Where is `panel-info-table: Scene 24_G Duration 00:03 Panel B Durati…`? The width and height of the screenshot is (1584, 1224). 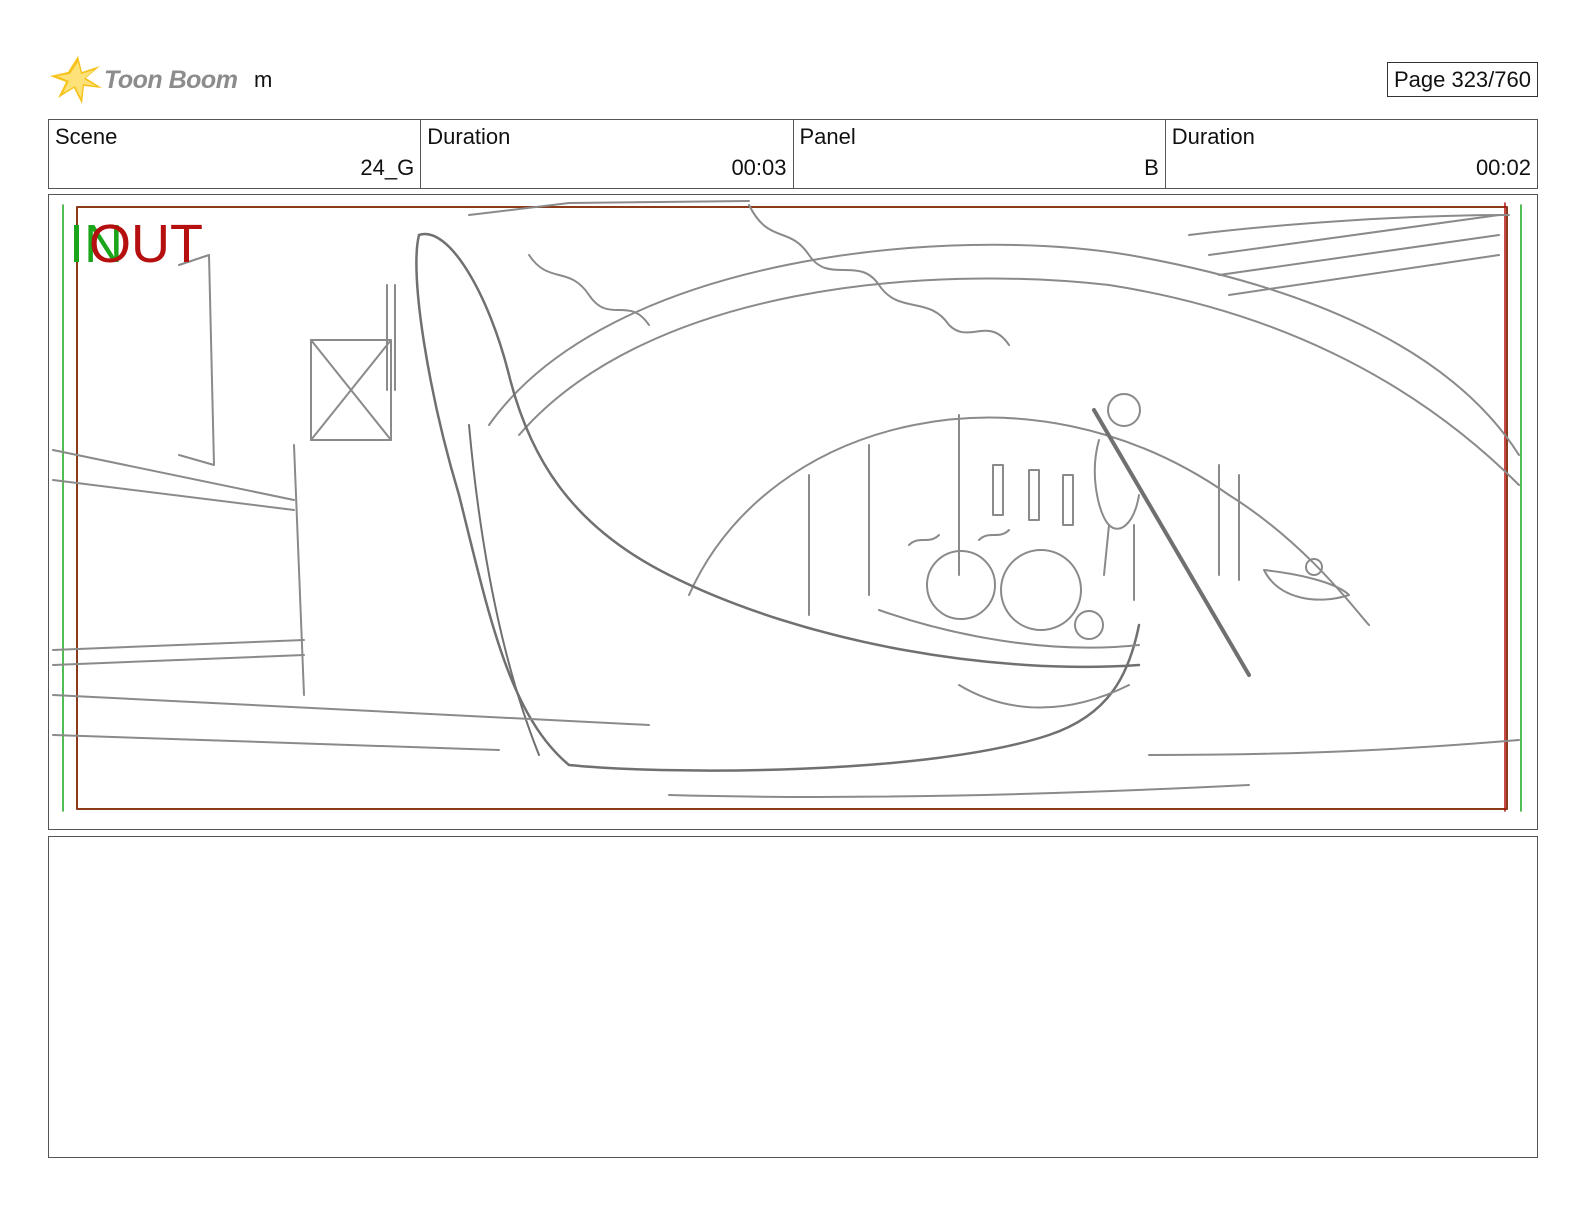 panel-info-table: Scene 24_G Duration 00:03 Panel B Durati… is located at coordinates (793, 154).